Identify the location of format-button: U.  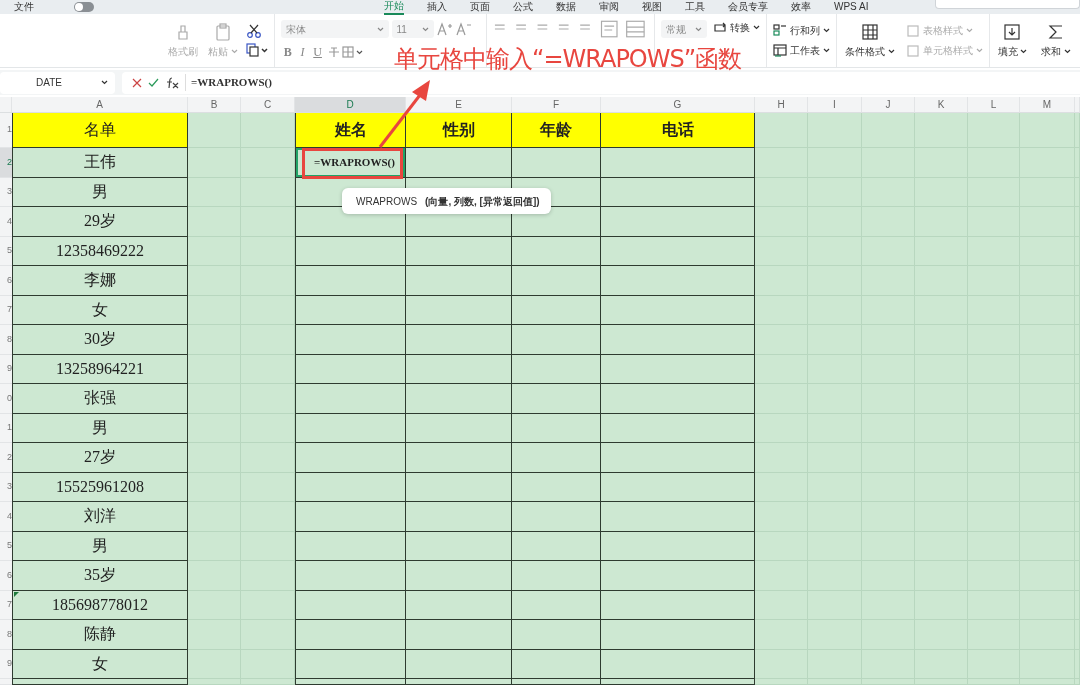
(317, 52).